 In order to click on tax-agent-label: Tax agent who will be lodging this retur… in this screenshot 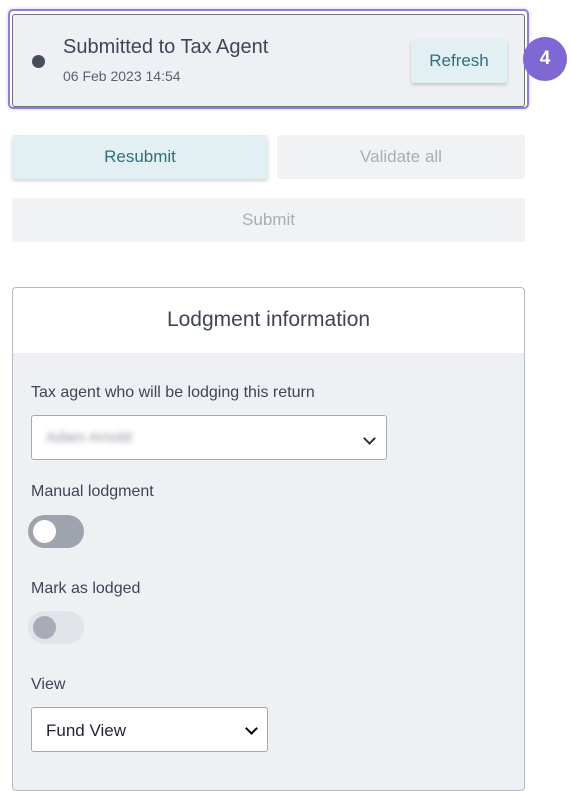, I will do `click(173, 392)`.